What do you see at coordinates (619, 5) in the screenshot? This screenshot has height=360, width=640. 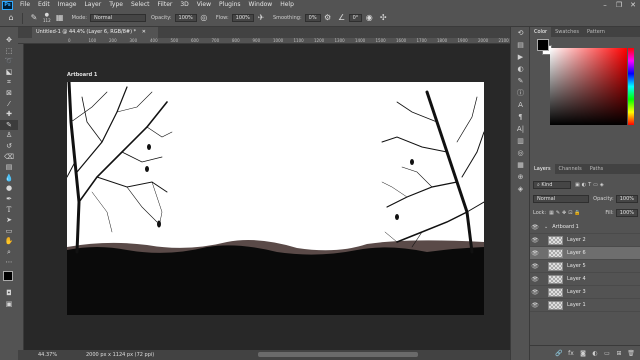 I see `maximize-button: ❐` at bounding box center [619, 5].